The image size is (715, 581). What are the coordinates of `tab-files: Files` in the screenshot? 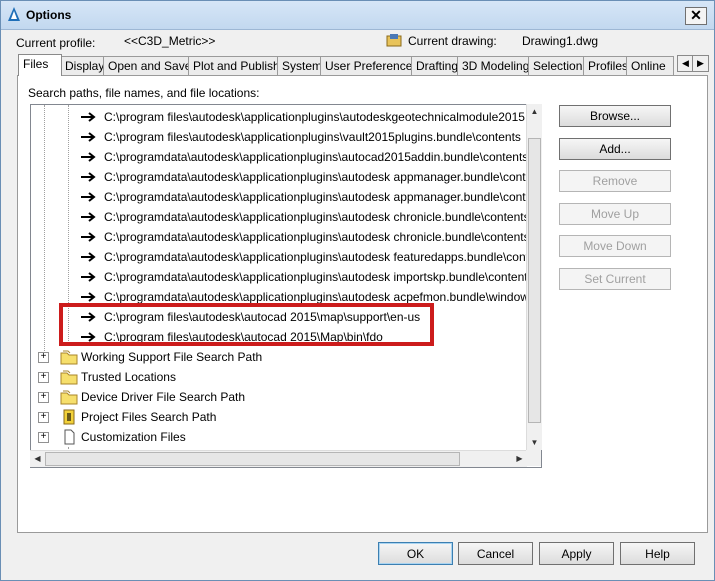 It's located at (40, 65).